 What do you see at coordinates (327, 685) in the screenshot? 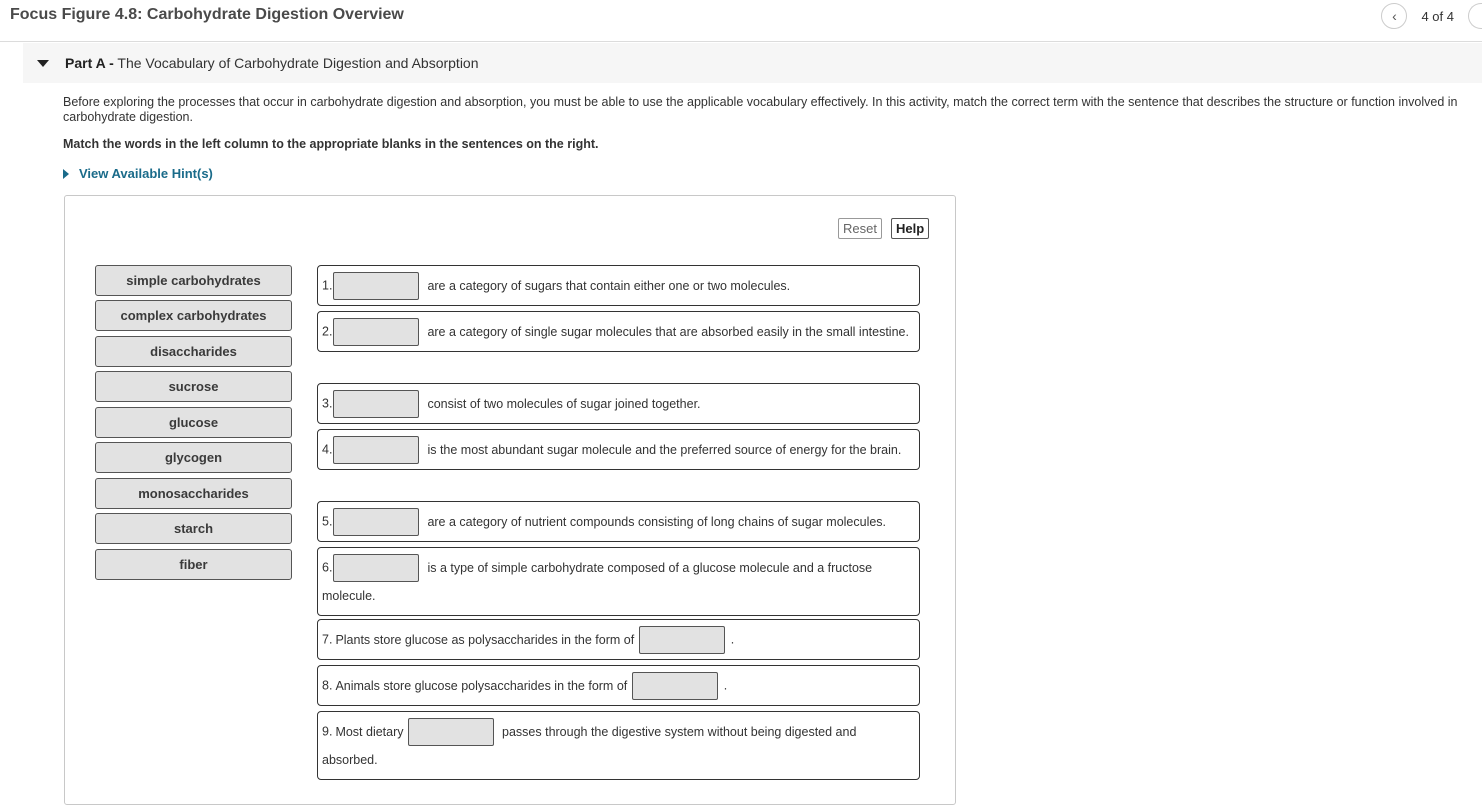
I see `sentence-number: 8.` at bounding box center [327, 685].